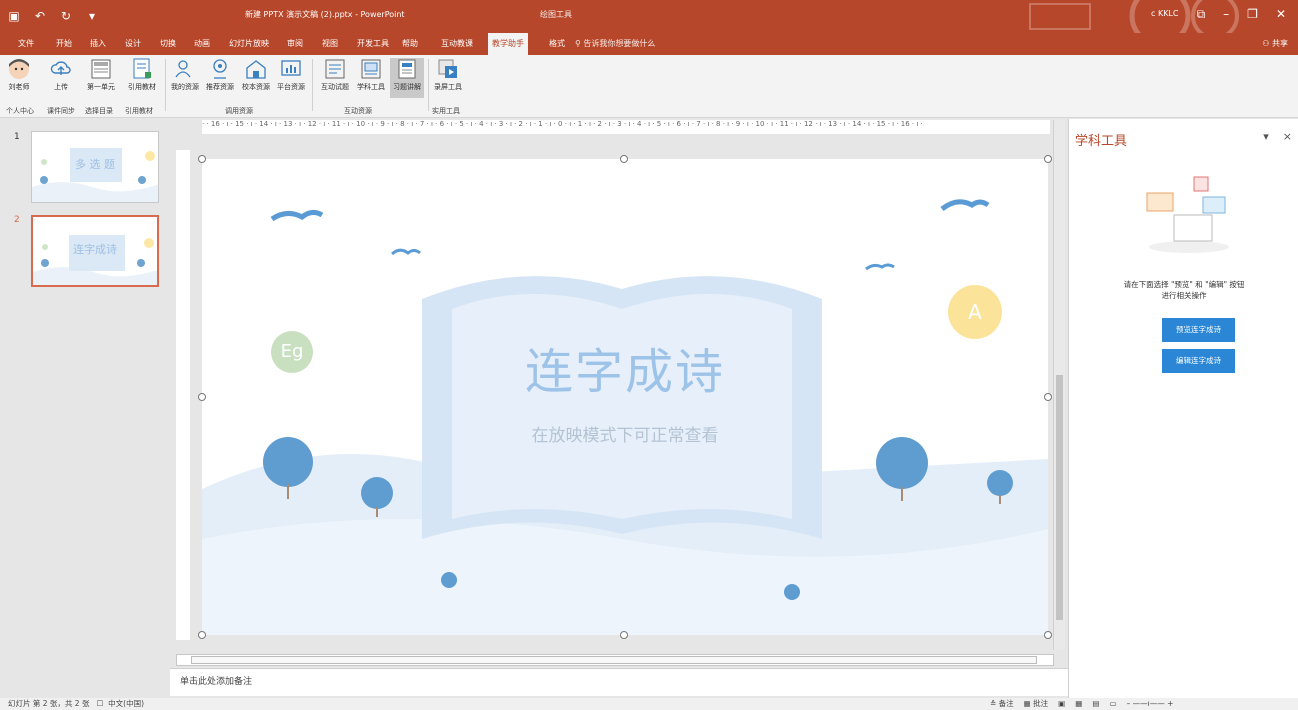 Image resolution: width=1298 pixels, height=710 pixels. What do you see at coordinates (14, 16) in the screenshot?
I see `save-icon: ▣` at bounding box center [14, 16].